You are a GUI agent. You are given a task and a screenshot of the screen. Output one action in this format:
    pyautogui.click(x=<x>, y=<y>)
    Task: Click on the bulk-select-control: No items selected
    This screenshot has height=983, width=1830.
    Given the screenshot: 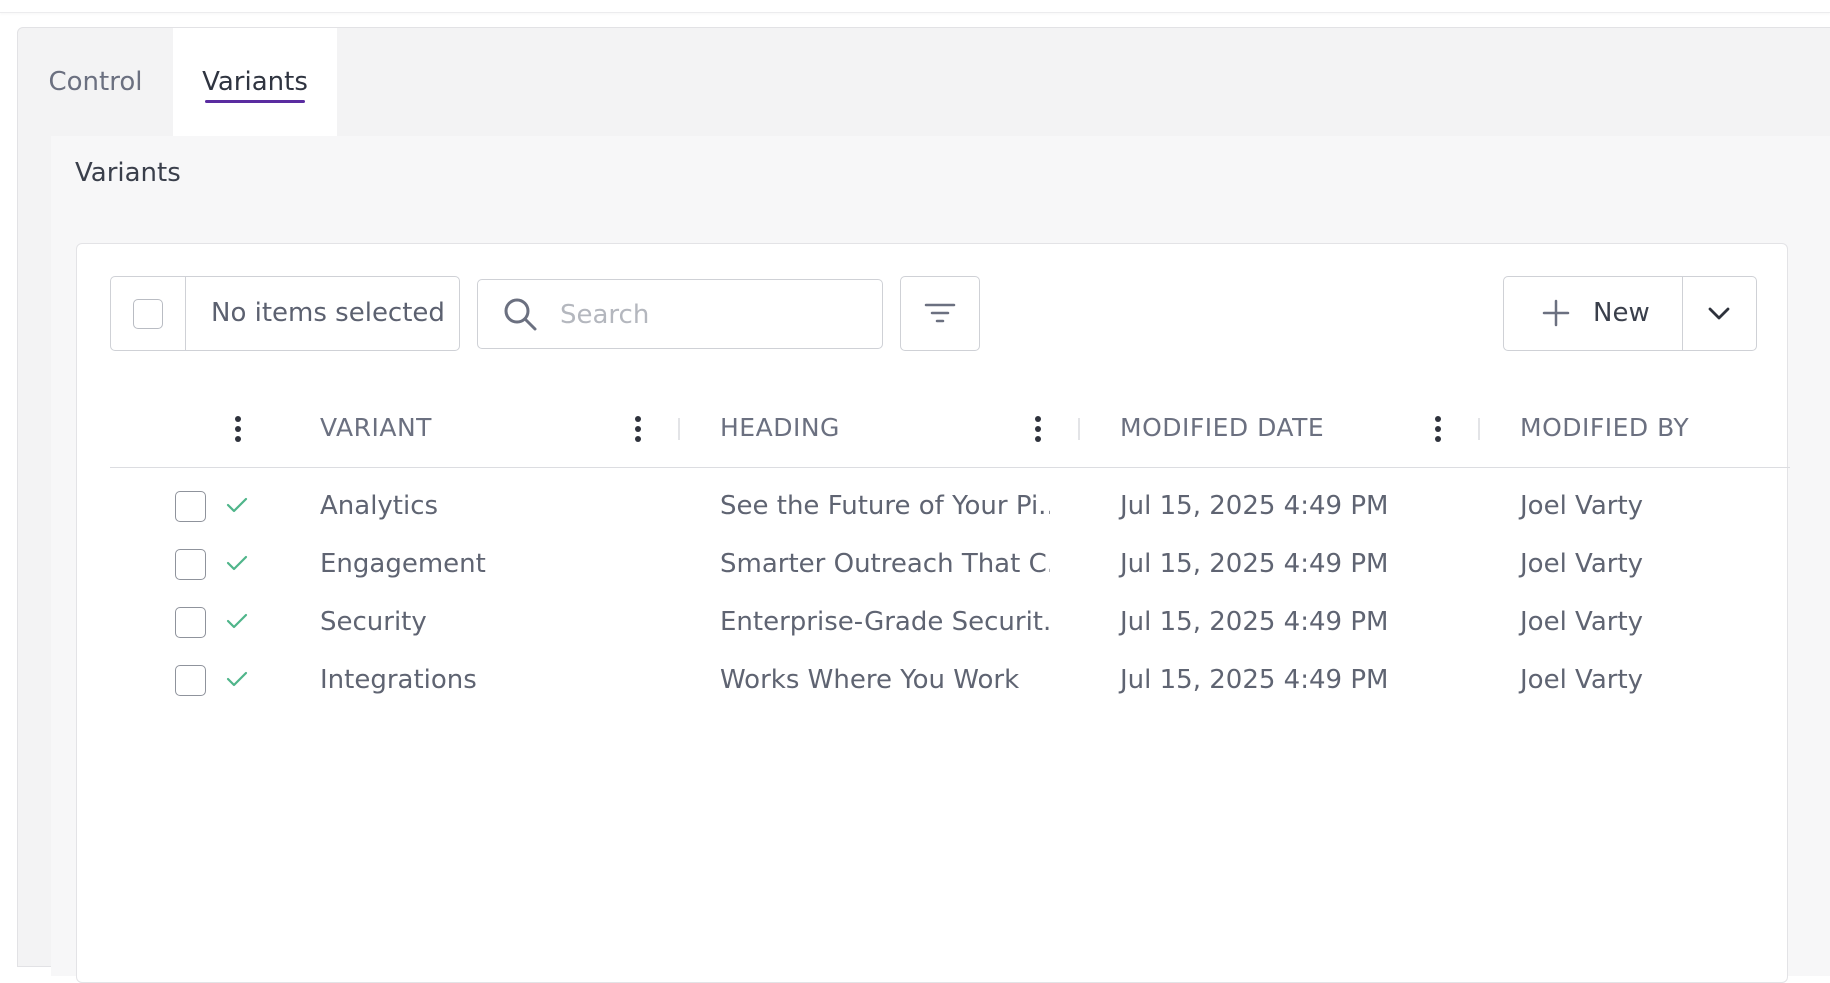 What is the action you would take?
    pyautogui.click(x=285, y=313)
    